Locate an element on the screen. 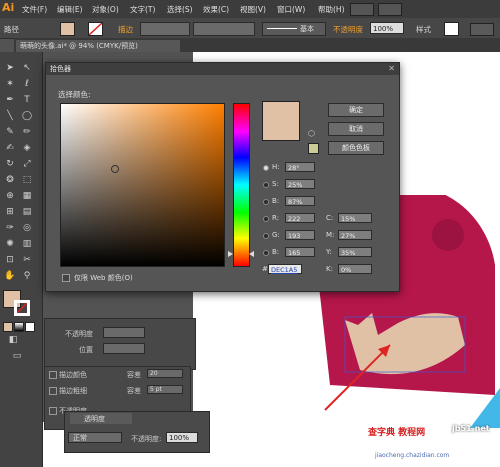 This screenshot has height=467, width=500. hex-input: DEC1A5 is located at coordinates (285, 269).